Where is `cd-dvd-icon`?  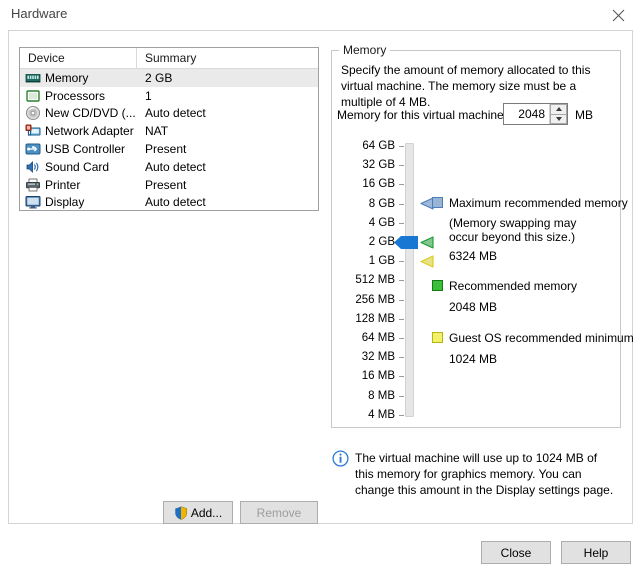
cd-dvd-icon is located at coordinates (33, 113).